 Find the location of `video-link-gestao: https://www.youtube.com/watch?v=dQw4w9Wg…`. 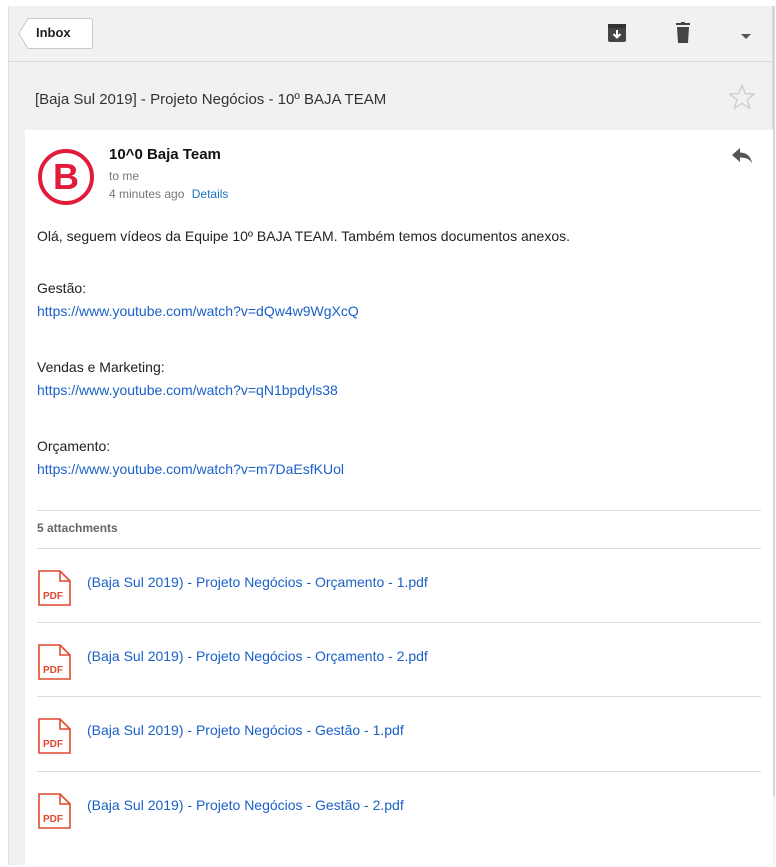

video-link-gestao: https://www.youtube.com/watch?v=dQw4w9Wg… is located at coordinates (198, 311).